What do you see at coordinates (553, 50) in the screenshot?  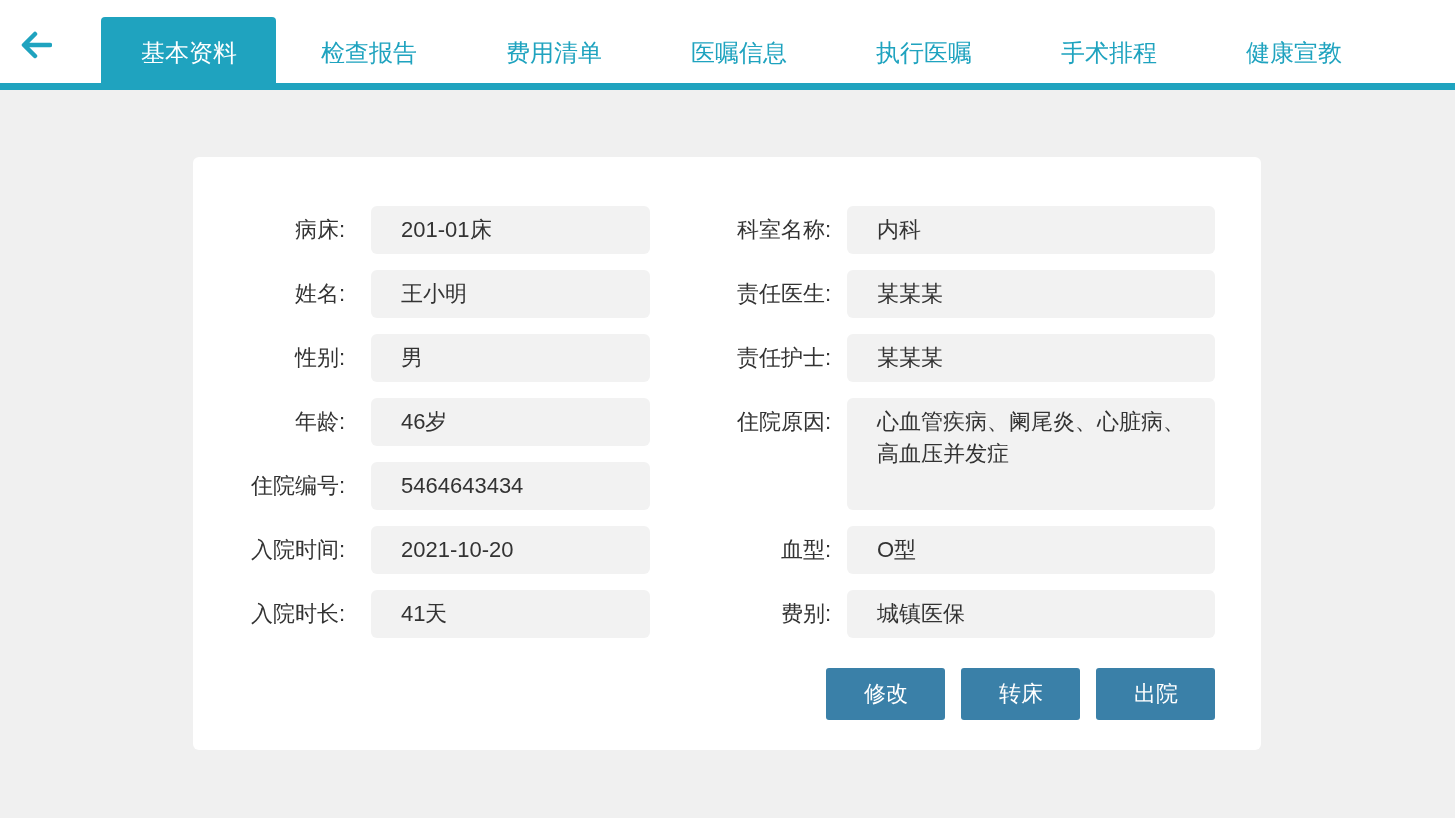 I see `tab: 费用清单` at bounding box center [553, 50].